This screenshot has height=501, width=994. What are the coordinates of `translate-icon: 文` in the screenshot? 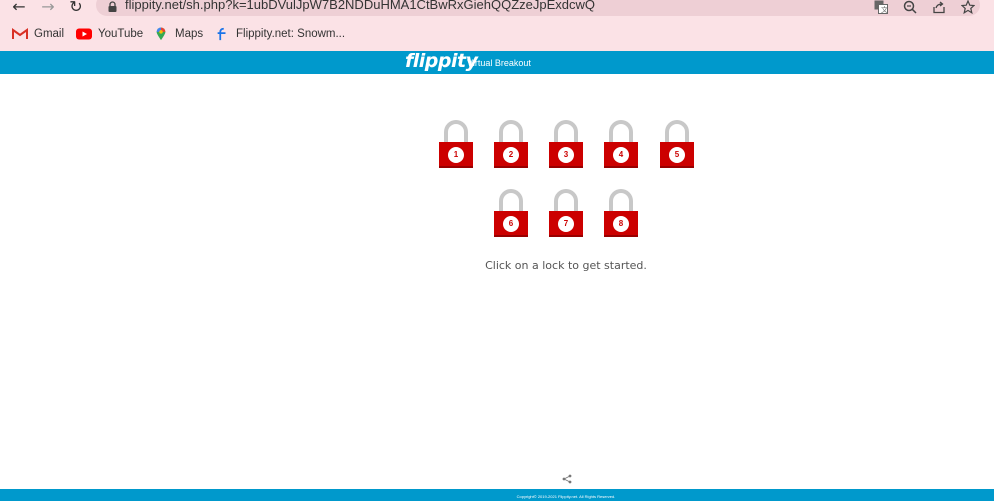 It's located at (880, 7).